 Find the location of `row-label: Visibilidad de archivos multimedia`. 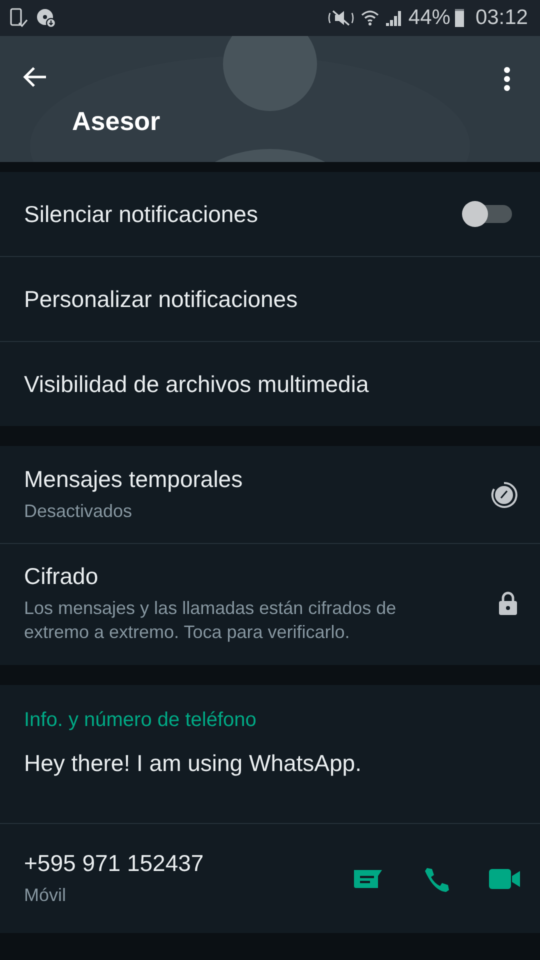

row-label: Visibilidad de archivos multimedia is located at coordinates (196, 384).